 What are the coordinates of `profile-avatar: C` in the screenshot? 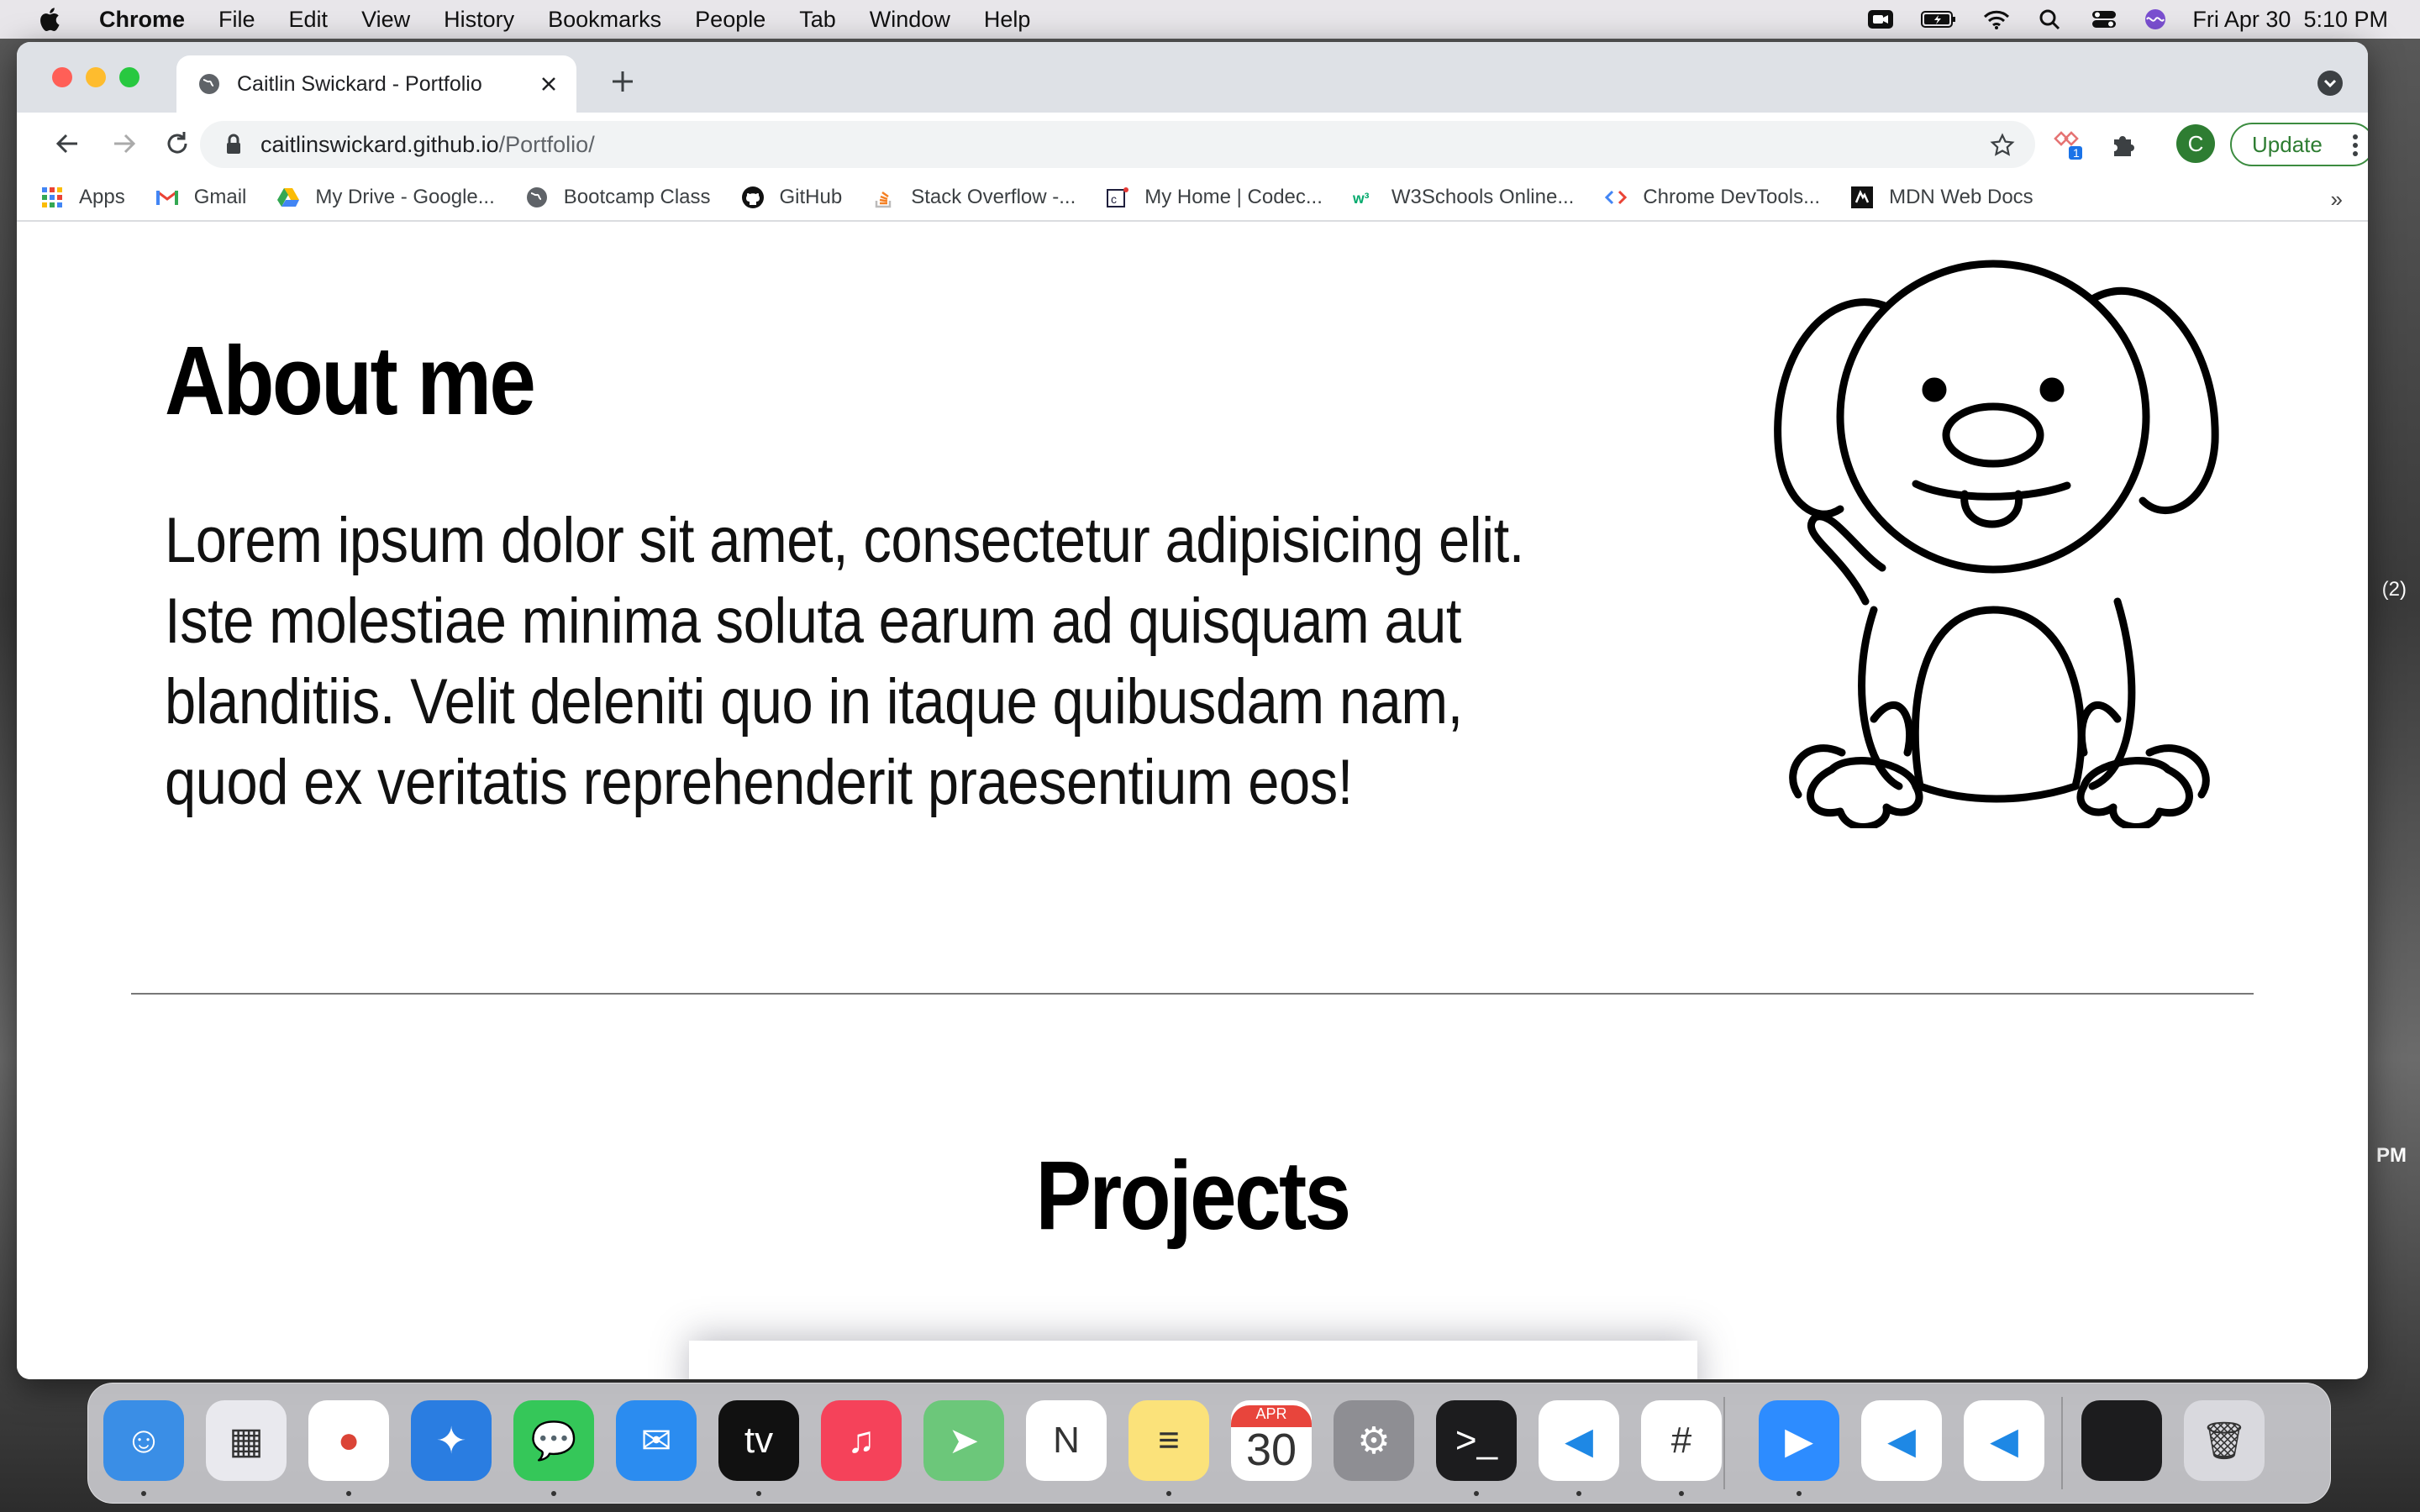 It's located at (2195, 143).